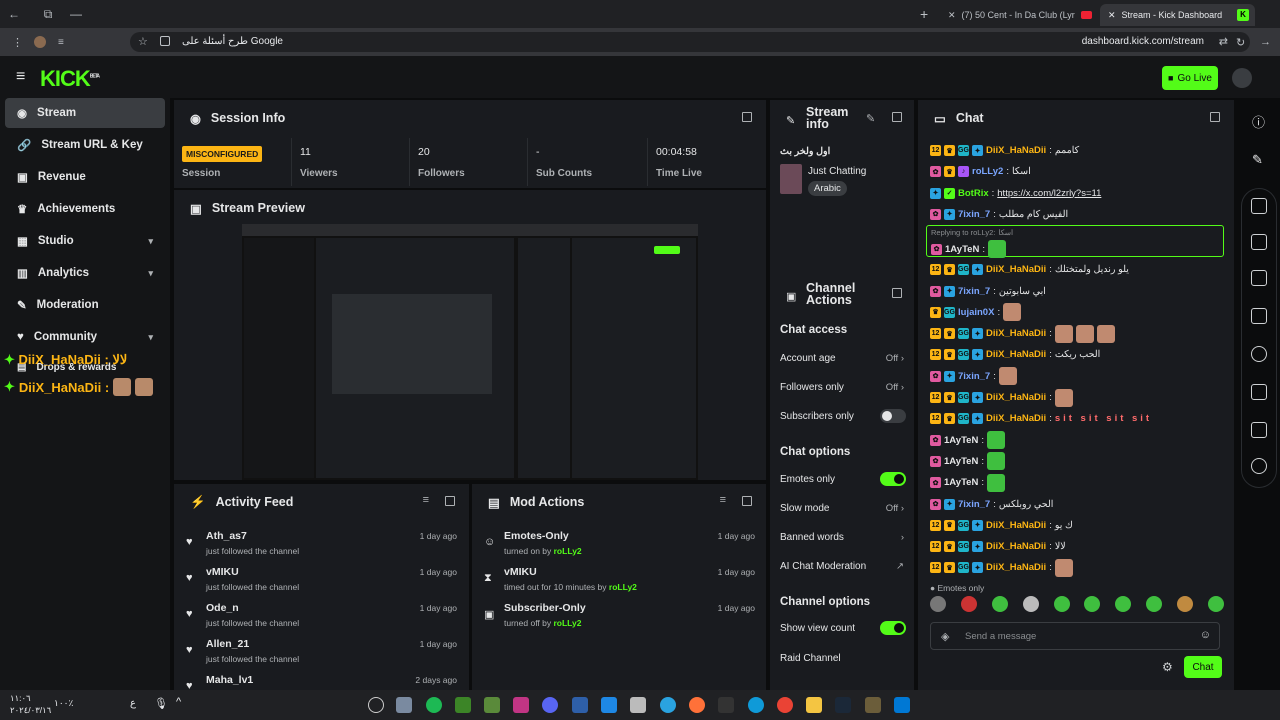  Describe the element at coordinates (638, 705) in the screenshot. I see `calendar-icon` at that location.